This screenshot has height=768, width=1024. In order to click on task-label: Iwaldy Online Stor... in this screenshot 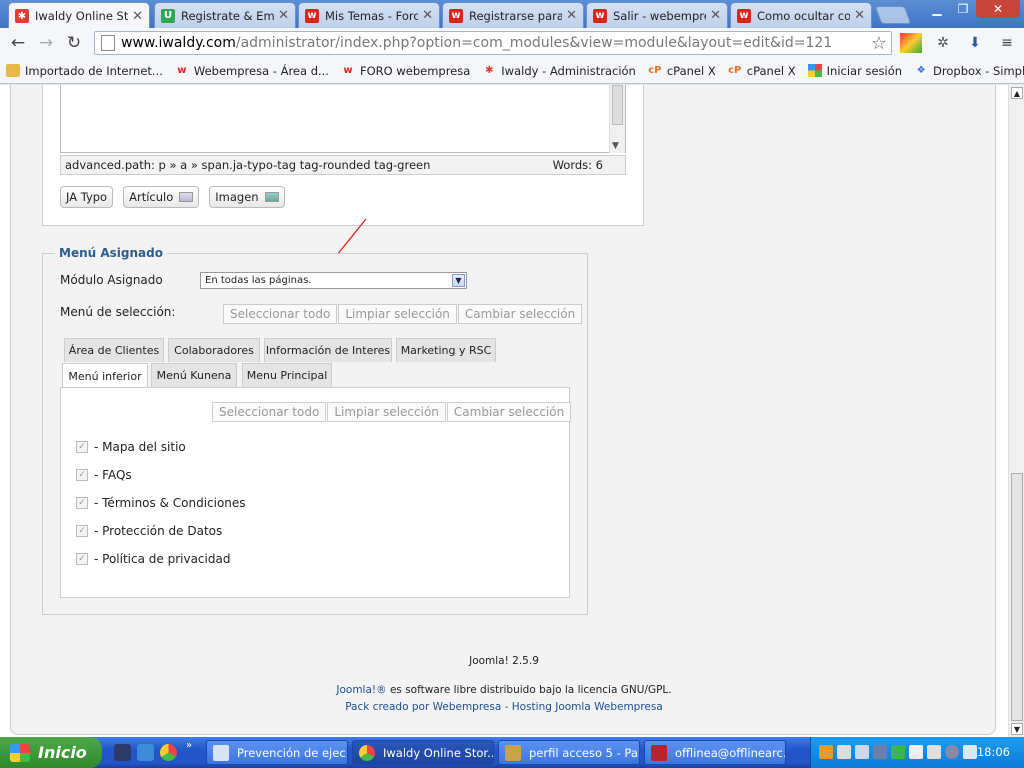, I will do `click(438, 752)`.